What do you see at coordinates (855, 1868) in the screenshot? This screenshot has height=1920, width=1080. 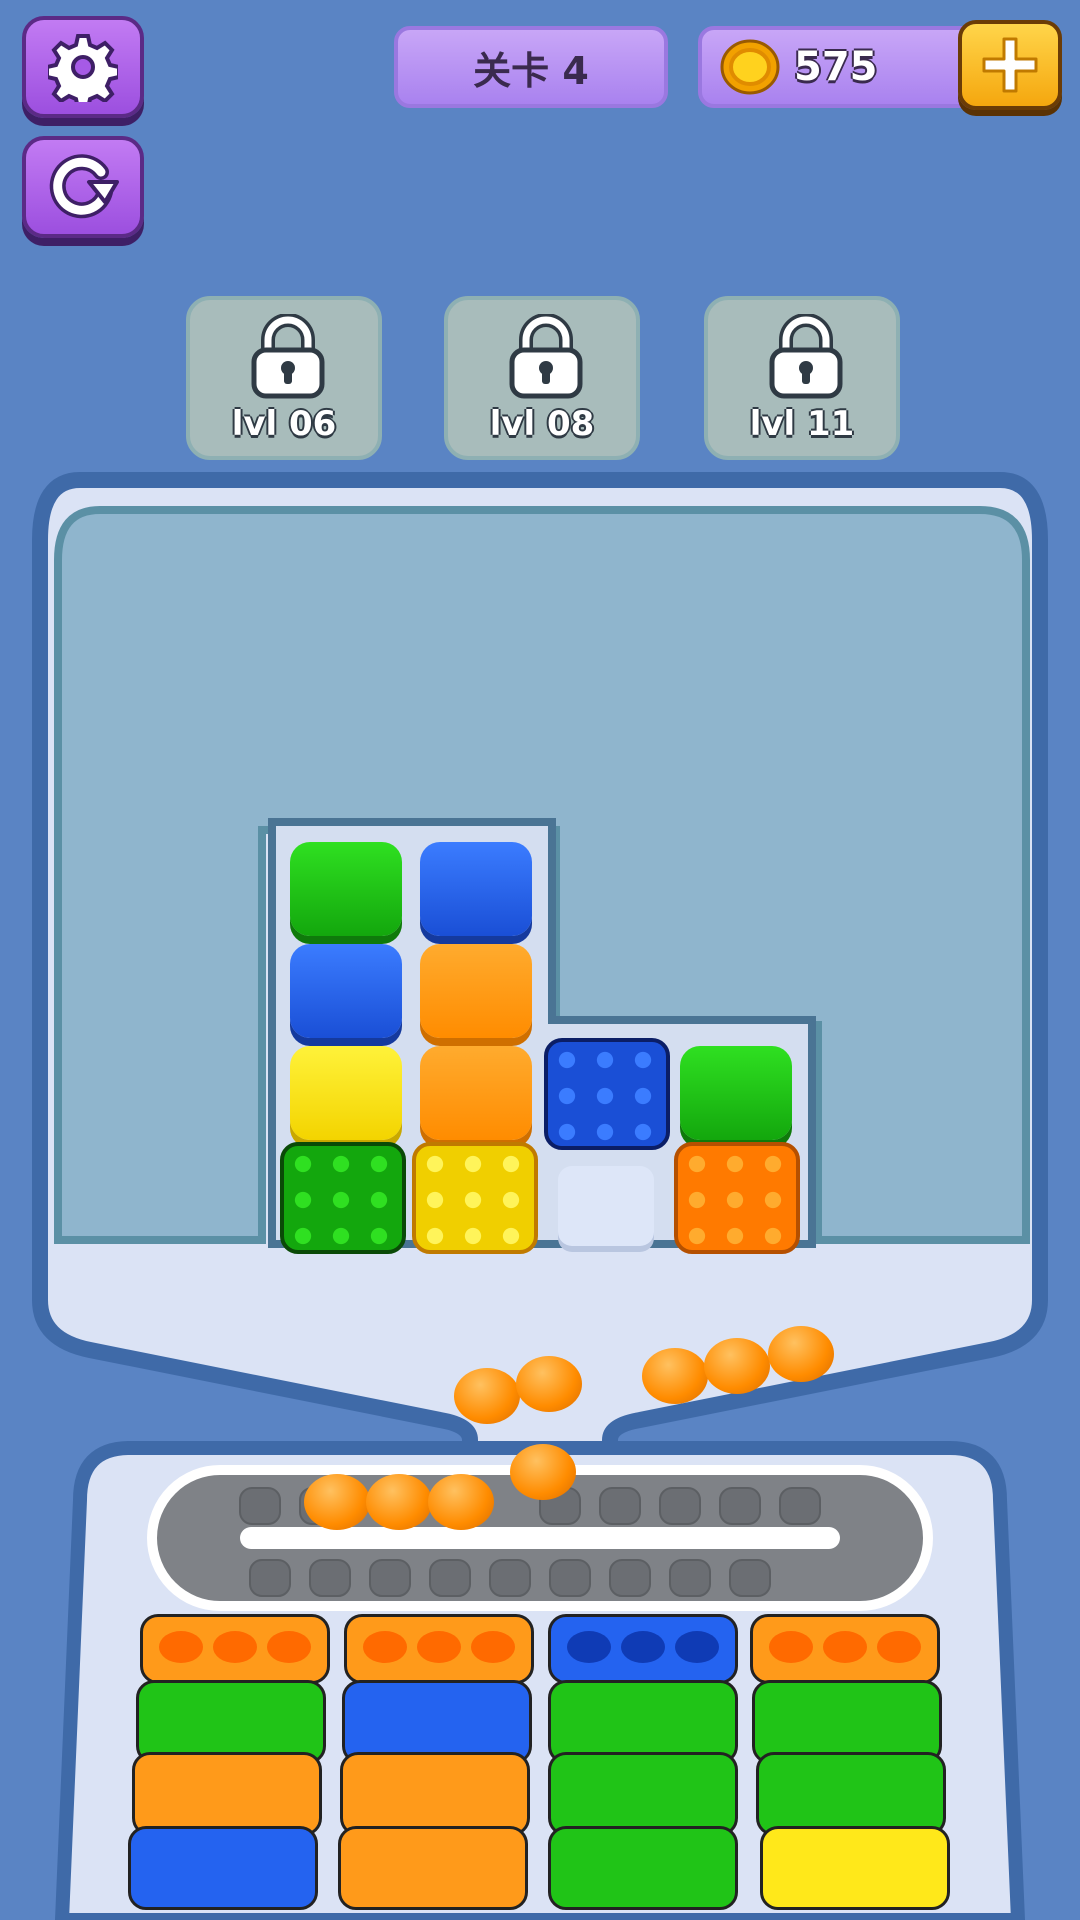 I see `column-block-yellow` at bounding box center [855, 1868].